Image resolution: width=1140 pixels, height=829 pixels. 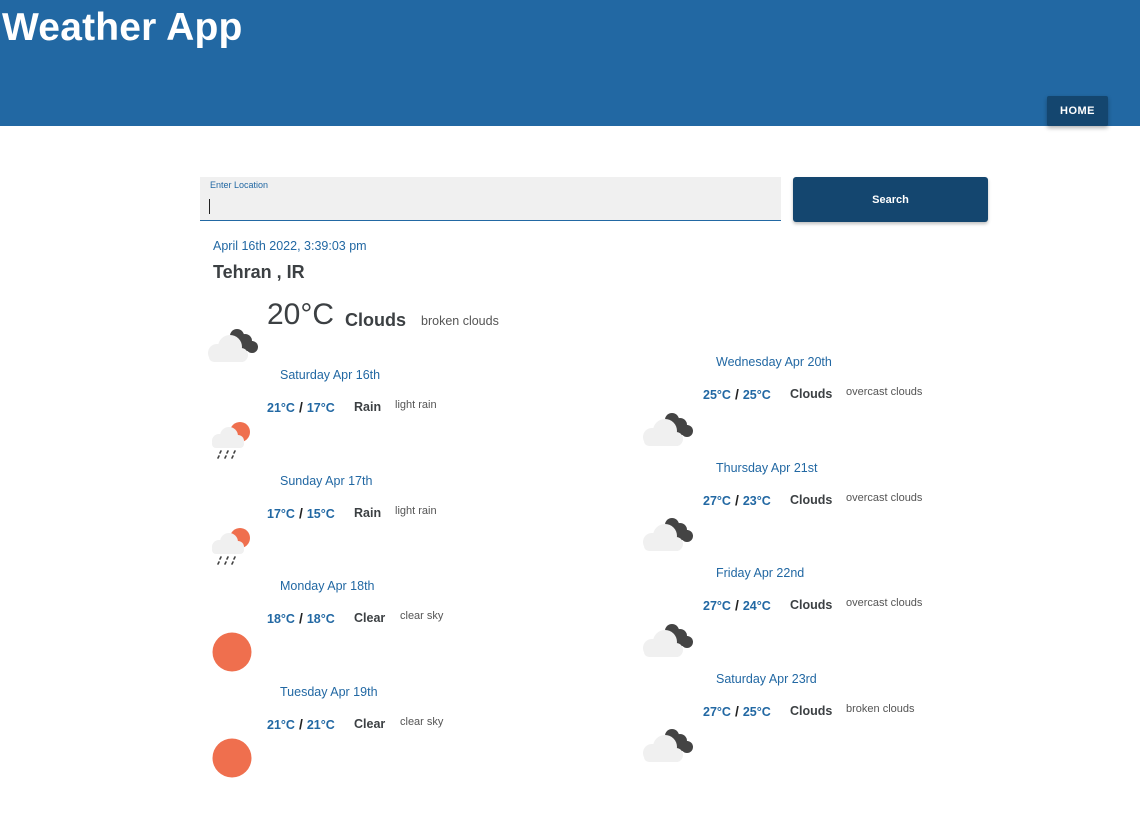 I want to click on forecast-temps: 27°C/24°C, so click(x=737, y=605).